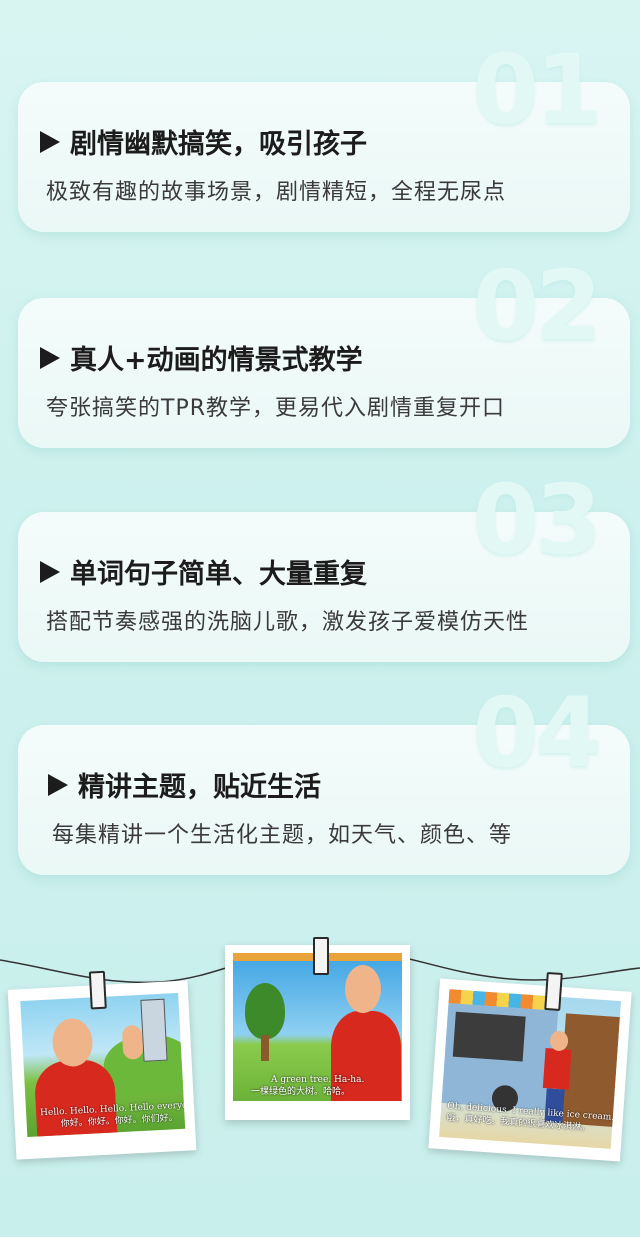 The width and height of the screenshot is (640, 1237). I want to click on feature-card-1: 01 剧情幽默搞笑，吸引孩子 极致有趣的故事场景，剧情精短，全程无尿点, so click(324, 137).